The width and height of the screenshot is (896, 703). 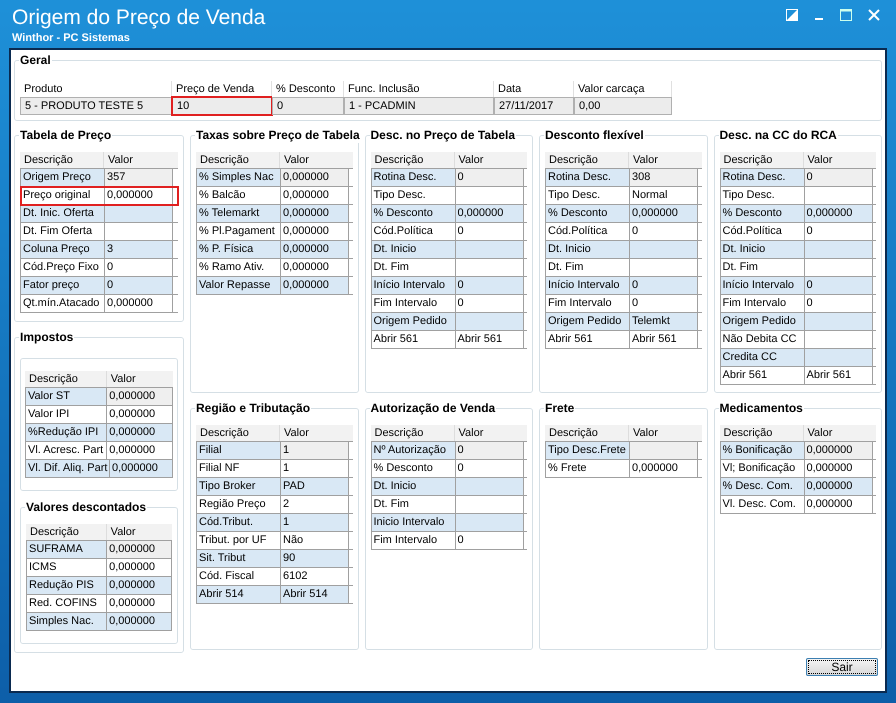 I want to click on table-cell: 308, so click(x=664, y=177).